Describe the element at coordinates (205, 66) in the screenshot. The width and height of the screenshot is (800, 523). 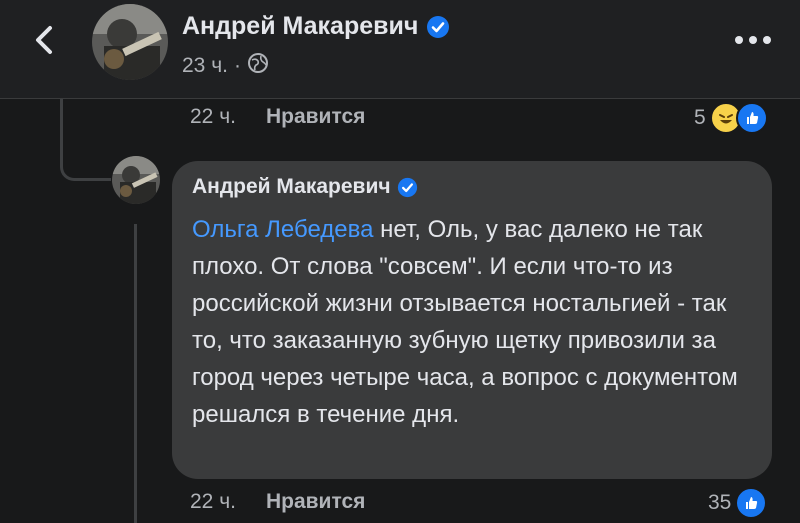
I see `post-time: 23 ч.` at that location.